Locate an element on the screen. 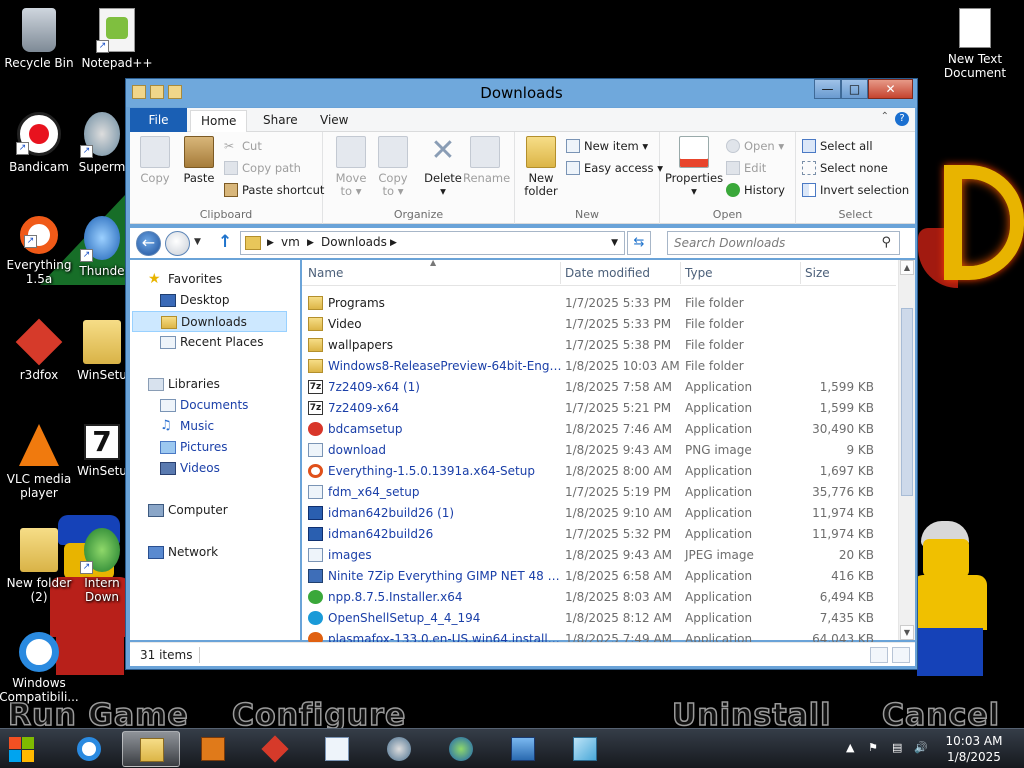 This screenshot has height=768, width=1024. column-header-name: Name is located at coordinates (325, 273).